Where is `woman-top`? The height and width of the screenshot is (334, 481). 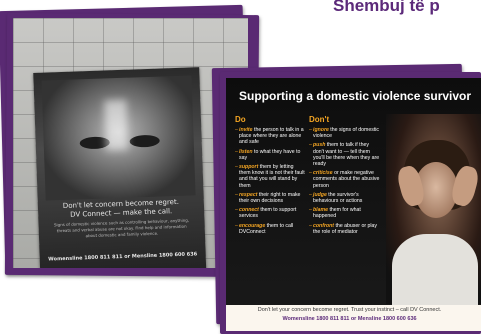 woman-top is located at coordinates (435, 274).